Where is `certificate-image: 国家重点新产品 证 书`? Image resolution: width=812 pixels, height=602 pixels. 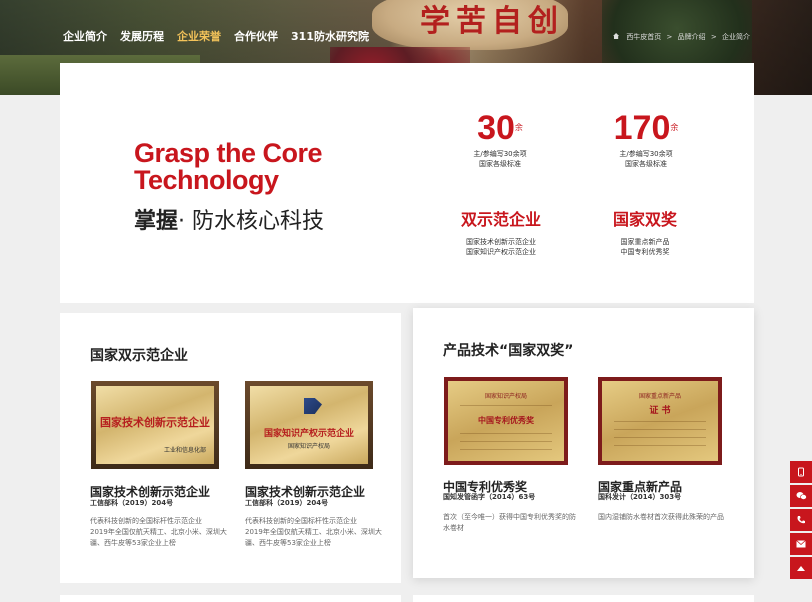
certificate-image: 国家重点新产品 证 书 is located at coordinates (660, 421).